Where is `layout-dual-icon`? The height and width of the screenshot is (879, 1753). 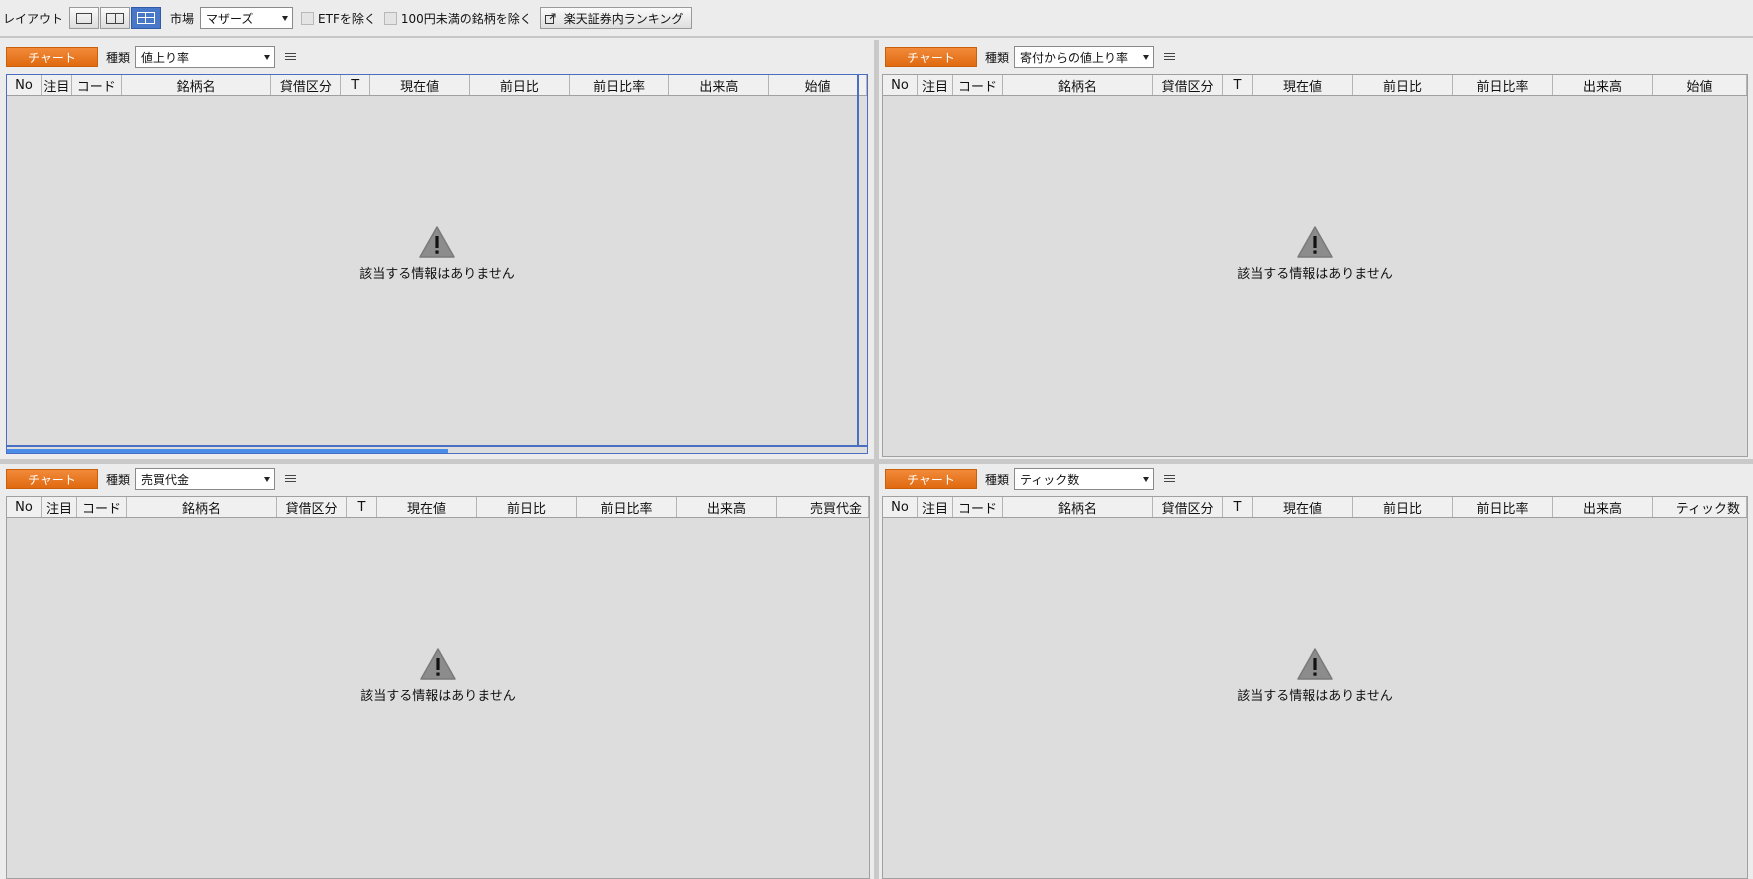
layout-dual-icon is located at coordinates (115, 18).